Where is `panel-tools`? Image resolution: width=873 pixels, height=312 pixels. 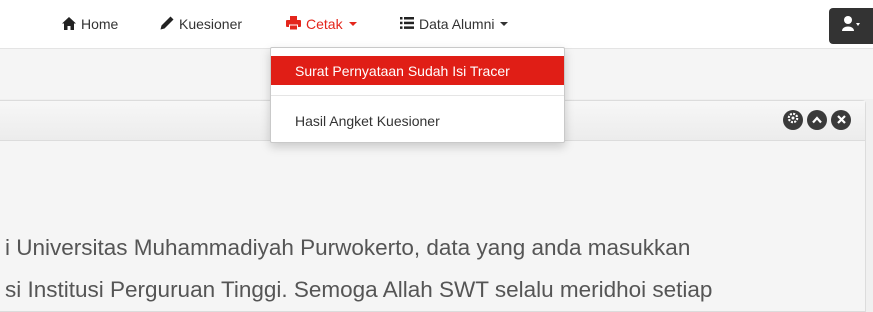 panel-tools is located at coordinates (817, 120).